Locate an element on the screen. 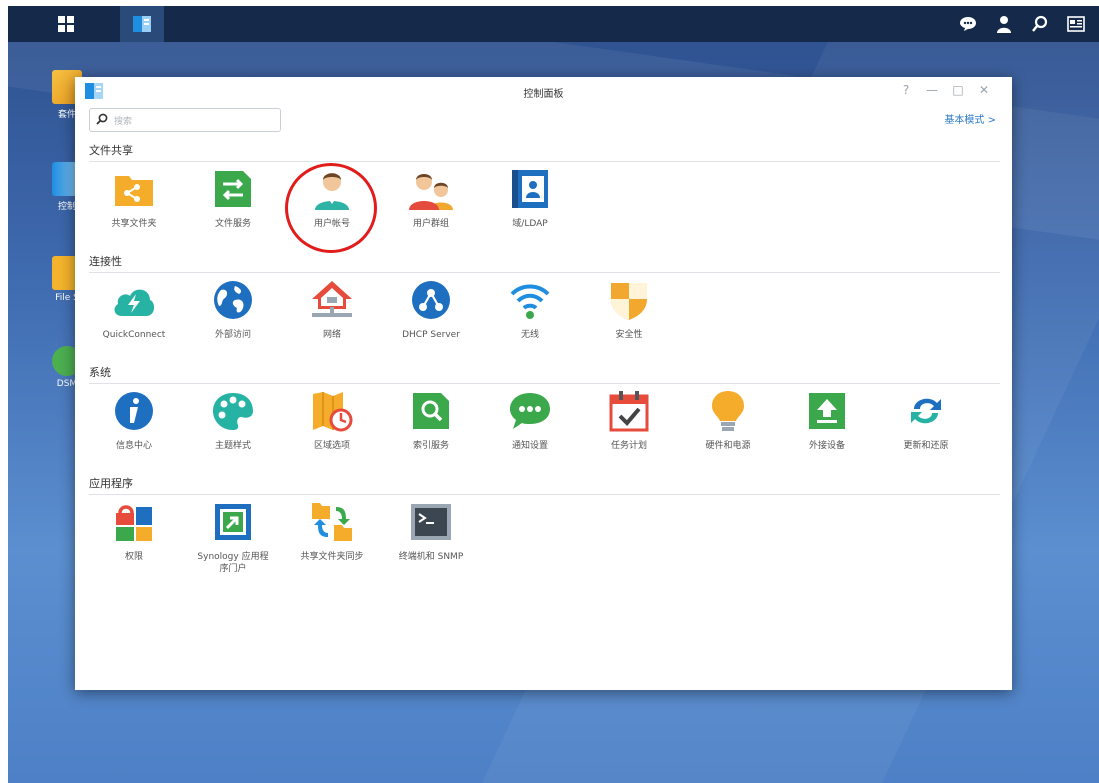  section-items: 共享文件夹 文件服务 用户帐号 用户群组 域/LDAP is located at coordinates (544, 211).